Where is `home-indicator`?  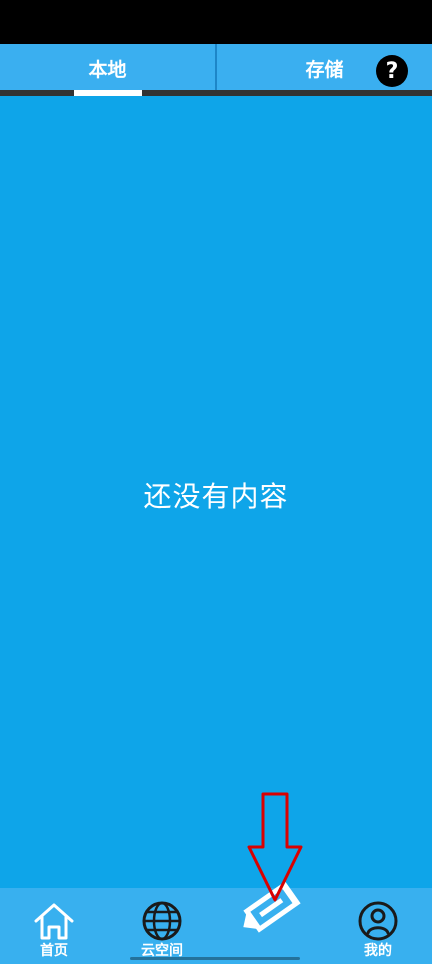
home-indicator is located at coordinates (215, 958).